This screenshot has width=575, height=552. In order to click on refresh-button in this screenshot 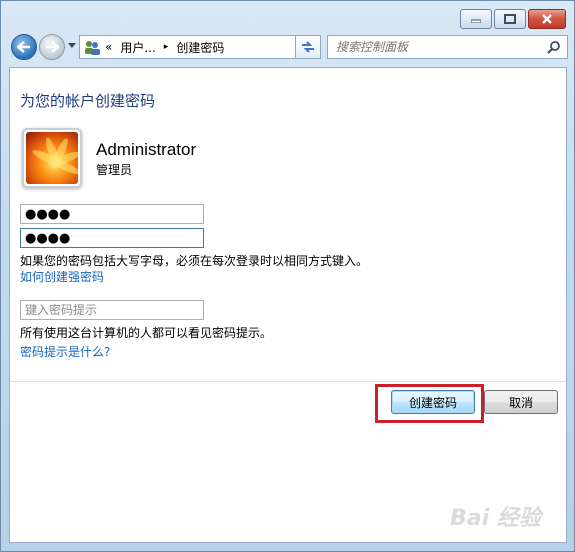, I will do `click(308, 47)`.